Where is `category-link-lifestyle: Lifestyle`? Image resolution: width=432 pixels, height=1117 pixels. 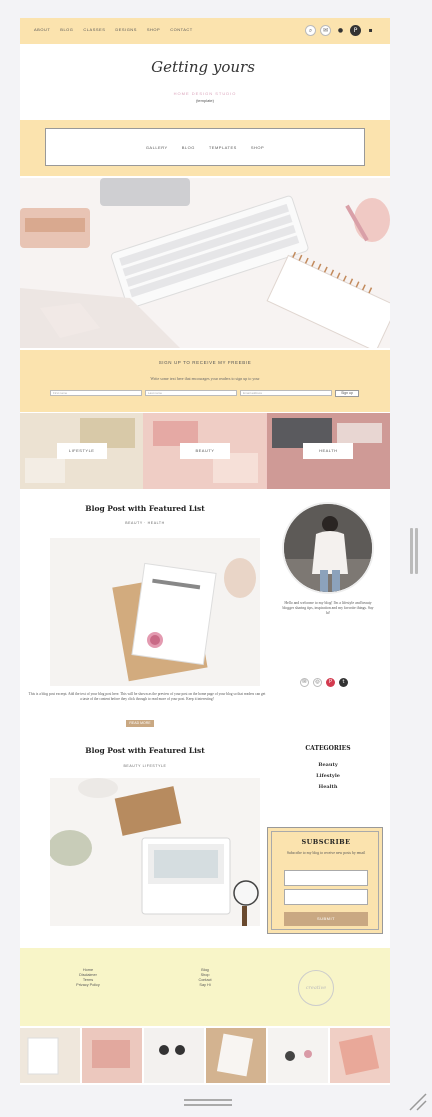
category-link-lifestyle: Lifestyle is located at coordinates (328, 776).